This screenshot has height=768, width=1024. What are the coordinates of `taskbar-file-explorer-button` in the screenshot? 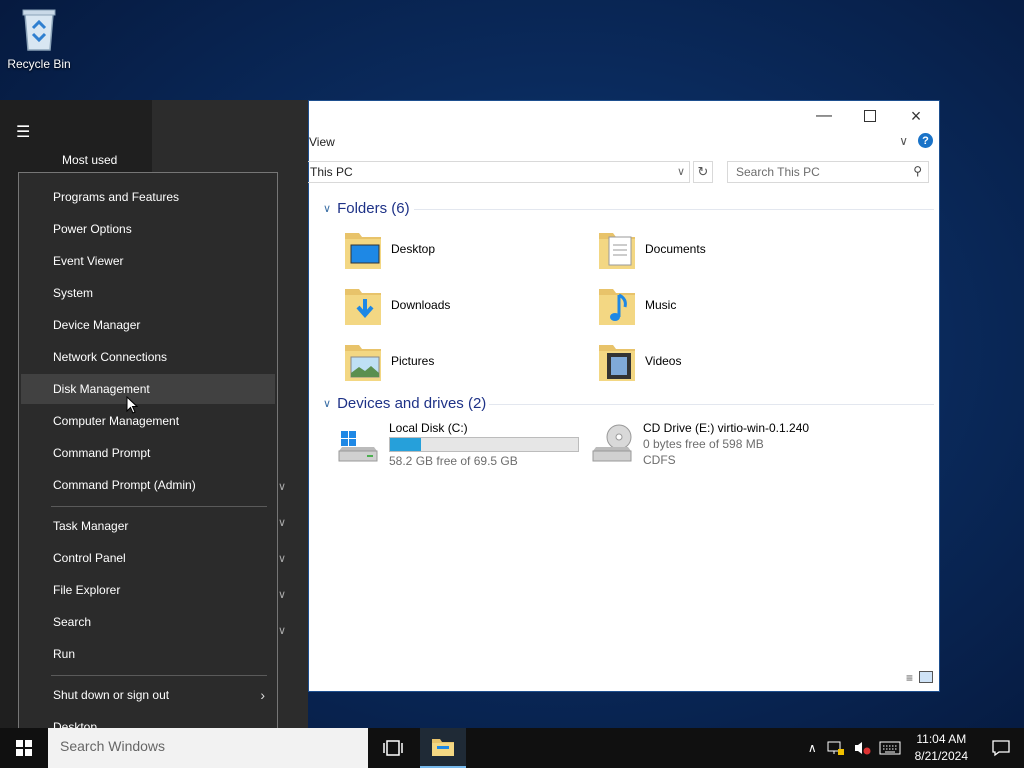 It's located at (443, 748).